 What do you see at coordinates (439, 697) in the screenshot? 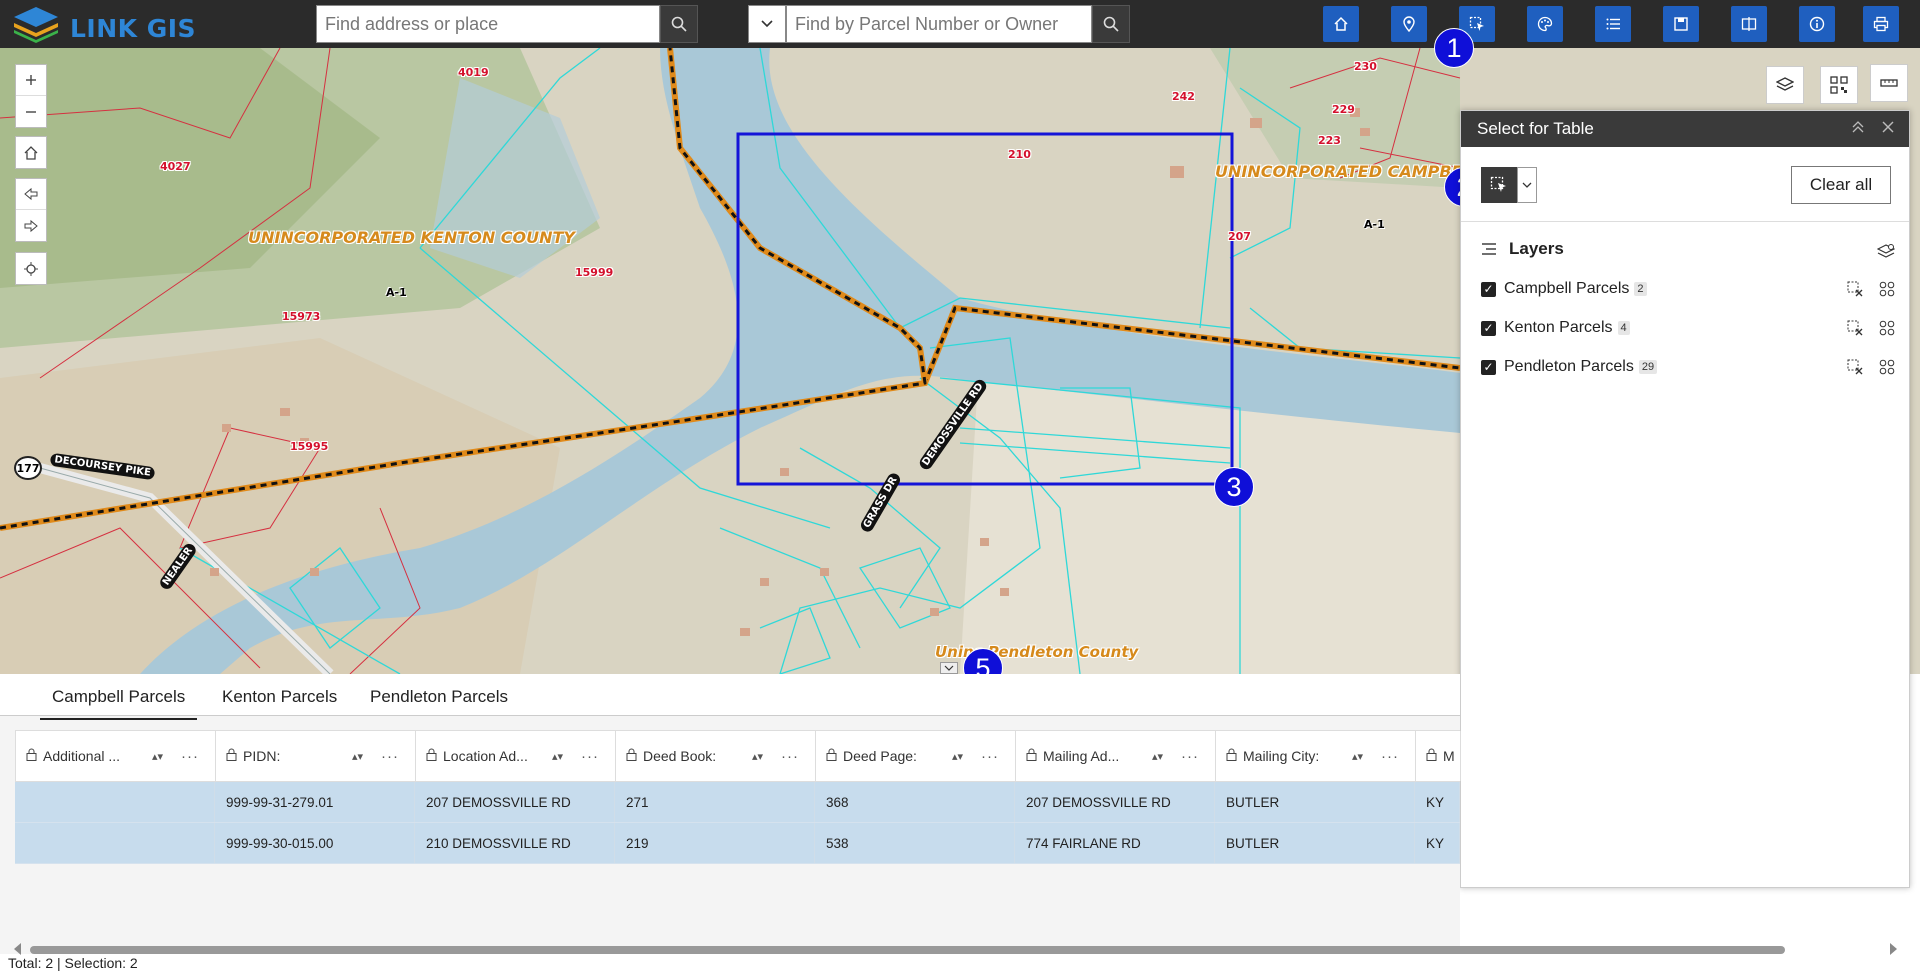
I see `tab-pendleton-parcels: Pendleton Parcels` at bounding box center [439, 697].